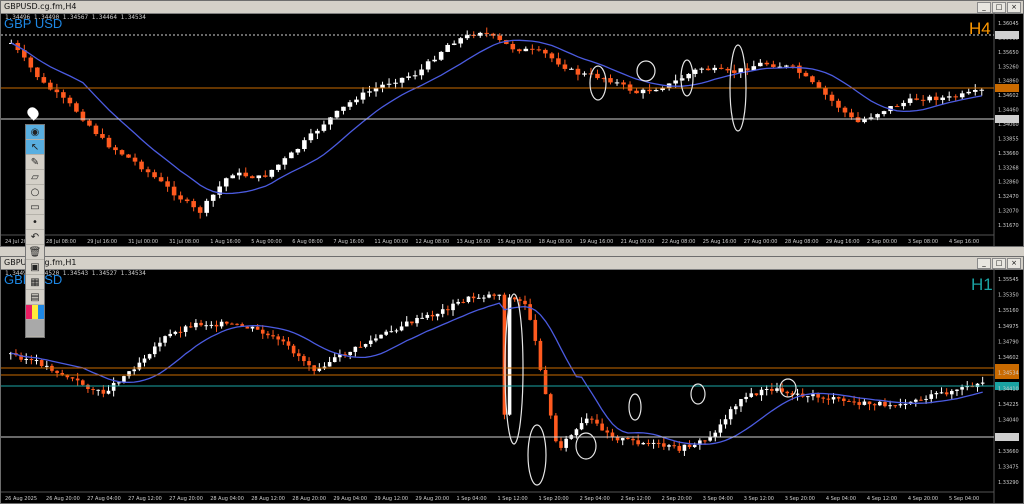 This screenshot has width=1024, height=504. I want to click on circle-icon: ○, so click(35, 192).